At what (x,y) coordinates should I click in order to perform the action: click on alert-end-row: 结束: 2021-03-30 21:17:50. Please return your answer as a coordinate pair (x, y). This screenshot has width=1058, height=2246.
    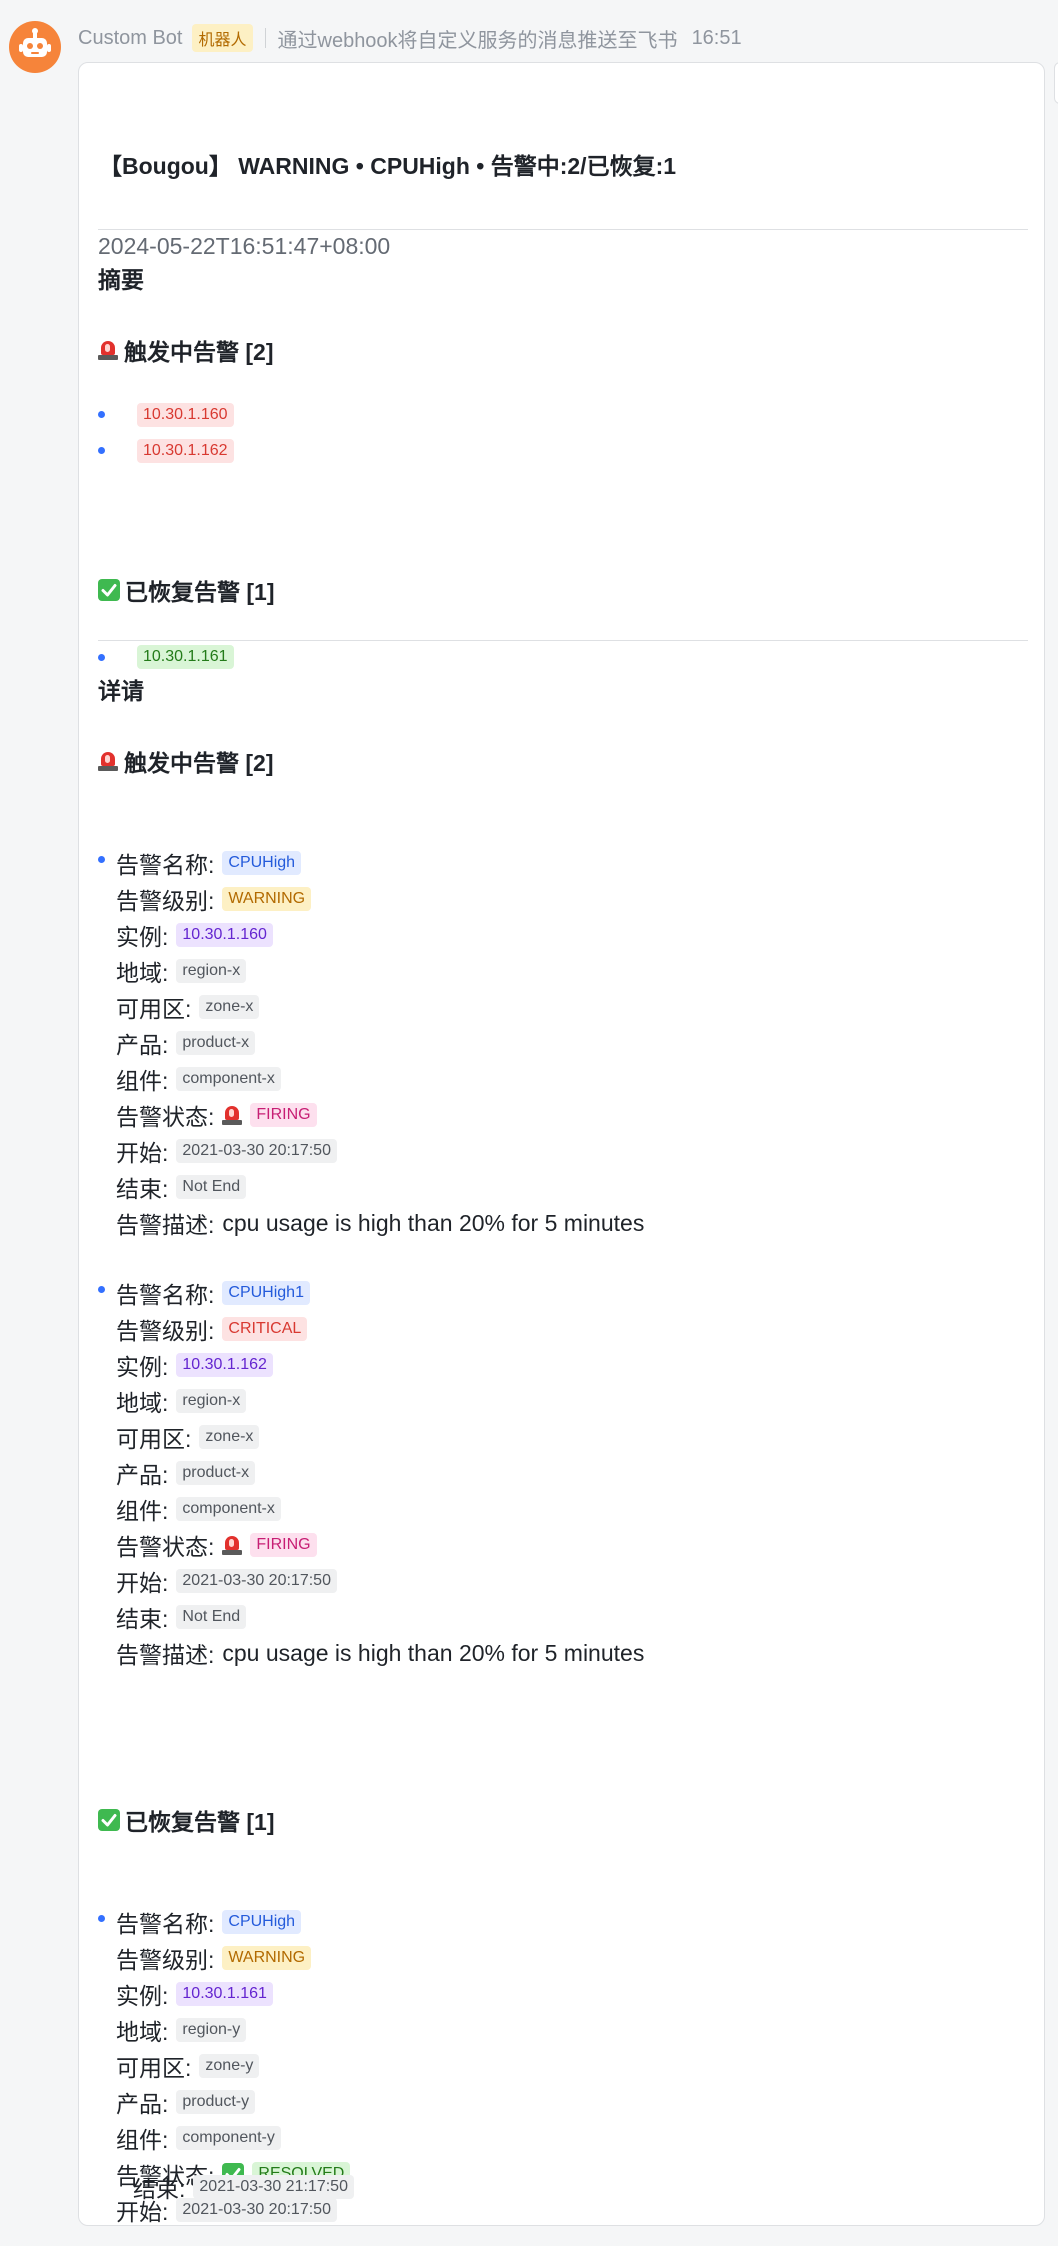
    Looking at the image, I should click on (243, 2187).